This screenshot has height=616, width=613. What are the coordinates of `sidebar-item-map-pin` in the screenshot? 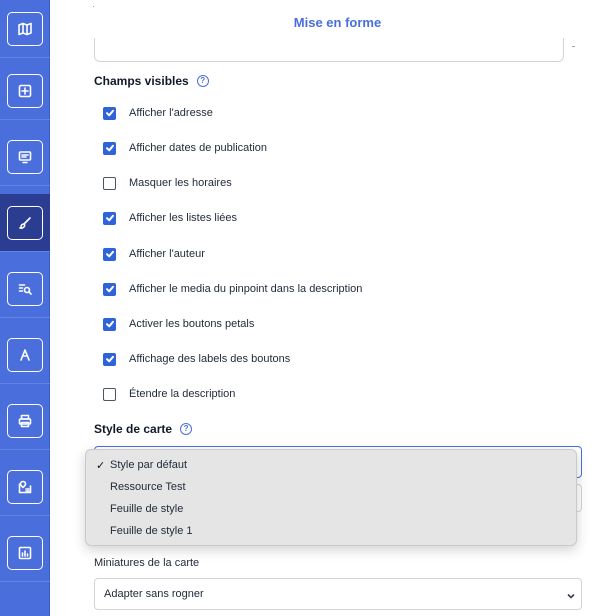 It's located at (25, 487).